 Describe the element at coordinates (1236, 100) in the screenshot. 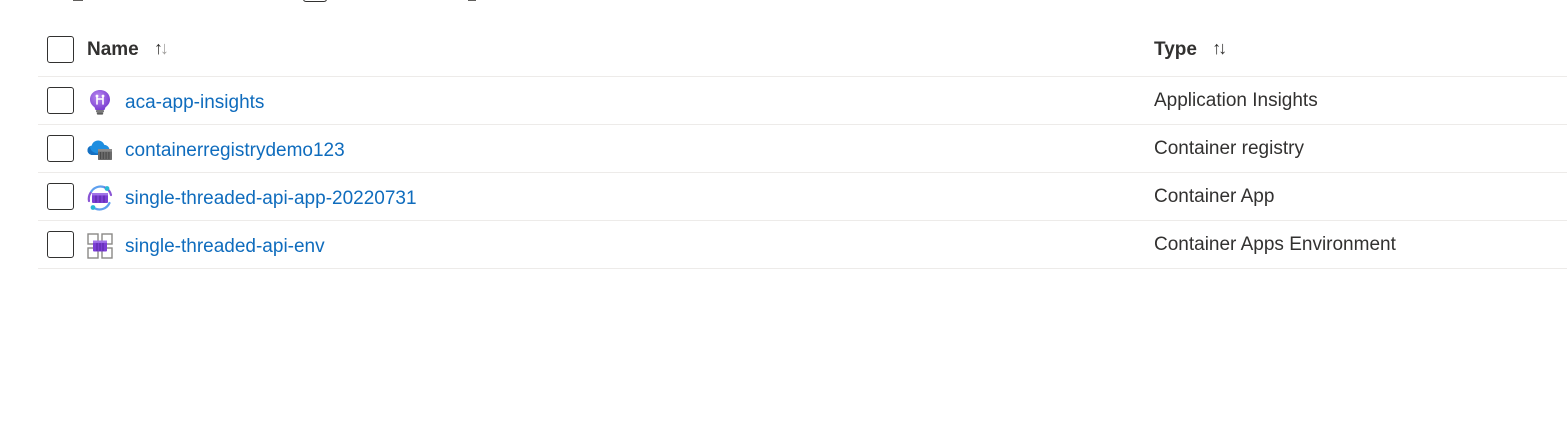

I see `resource-type: Application Insights` at that location.